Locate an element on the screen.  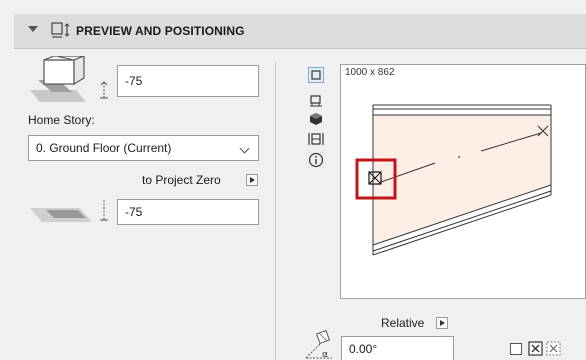
rotation-angle-input: 0.00° is located at coordinates (397, 348).